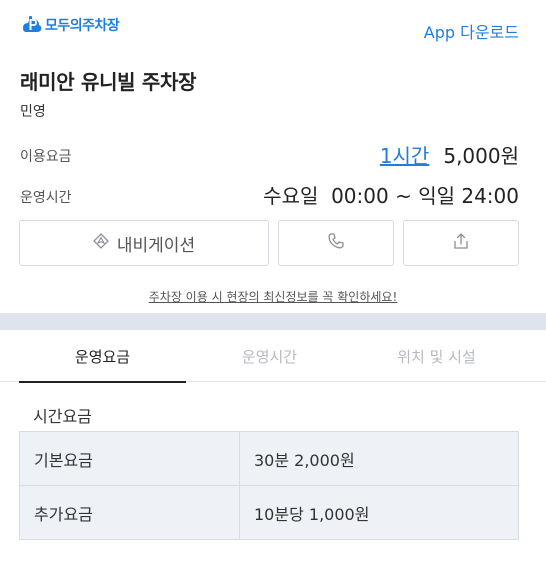 The height and width of the screenshot is (562, 546). Describe the element at coordinates (62, 416) in the screenshot. I see `section-title: 시간요금` at that location.